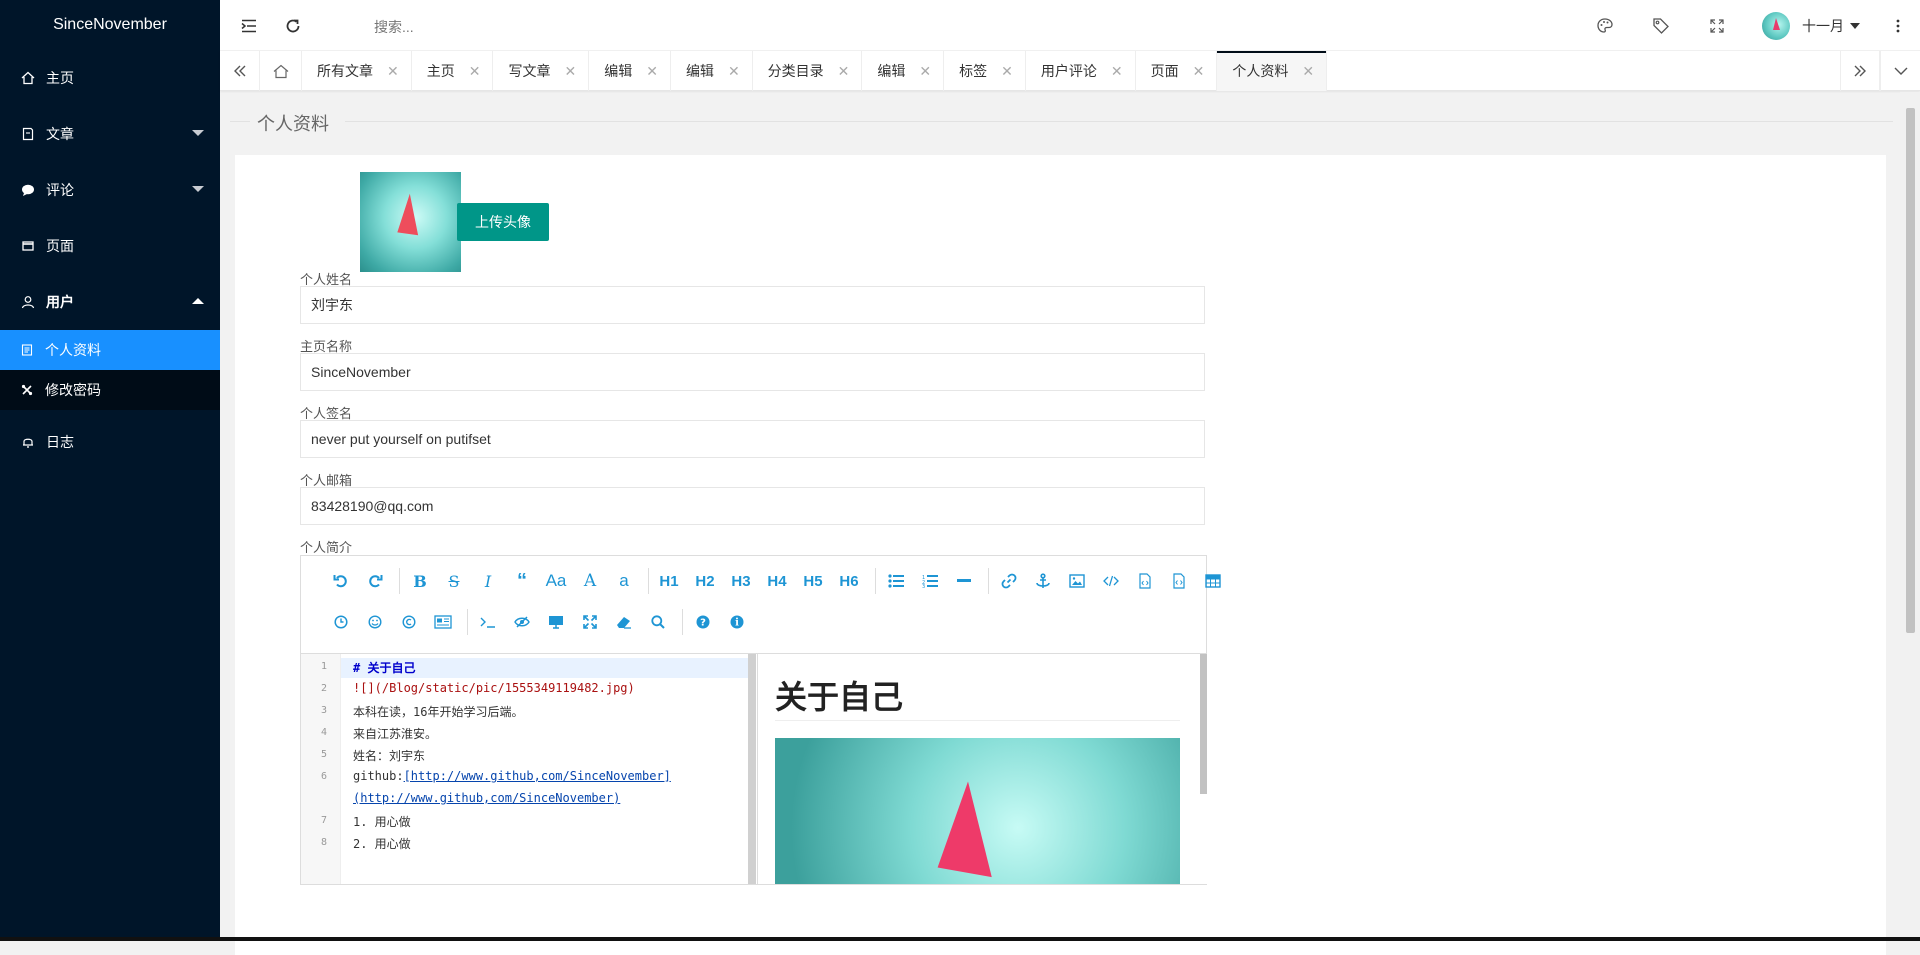 The height and width of the screenshot is (955, 1920). I want to click on code-block-icon, so click(1145, 581).